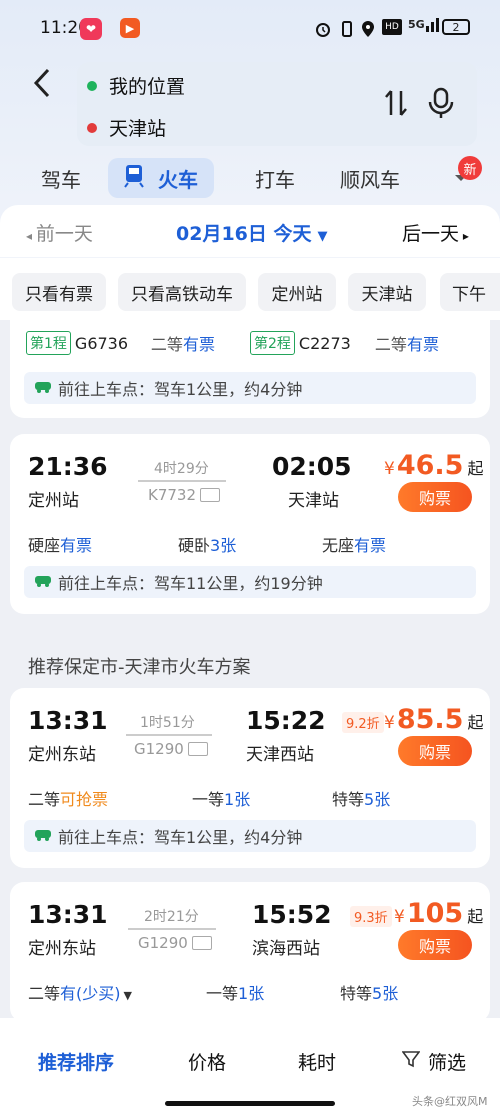 The width and height of the screenshot is (500, 1117). Describe the element at coordinates (354, 545) in the screenshot. I see `seat-info: 无座有票` at that location.